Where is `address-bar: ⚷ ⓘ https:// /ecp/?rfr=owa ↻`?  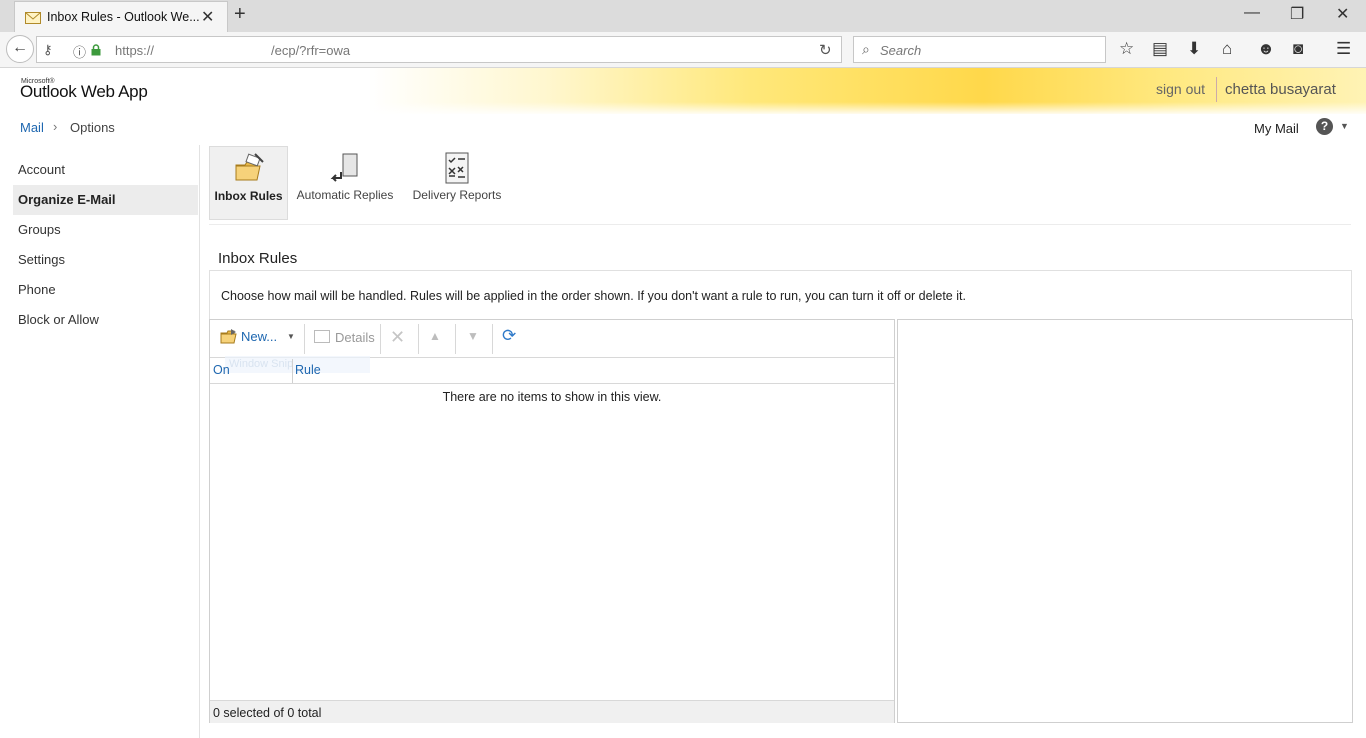
address-bar: ⚷ ⓘ https:// /ecp/?rfr=owa ↻ is located at coordinates (439, 49).